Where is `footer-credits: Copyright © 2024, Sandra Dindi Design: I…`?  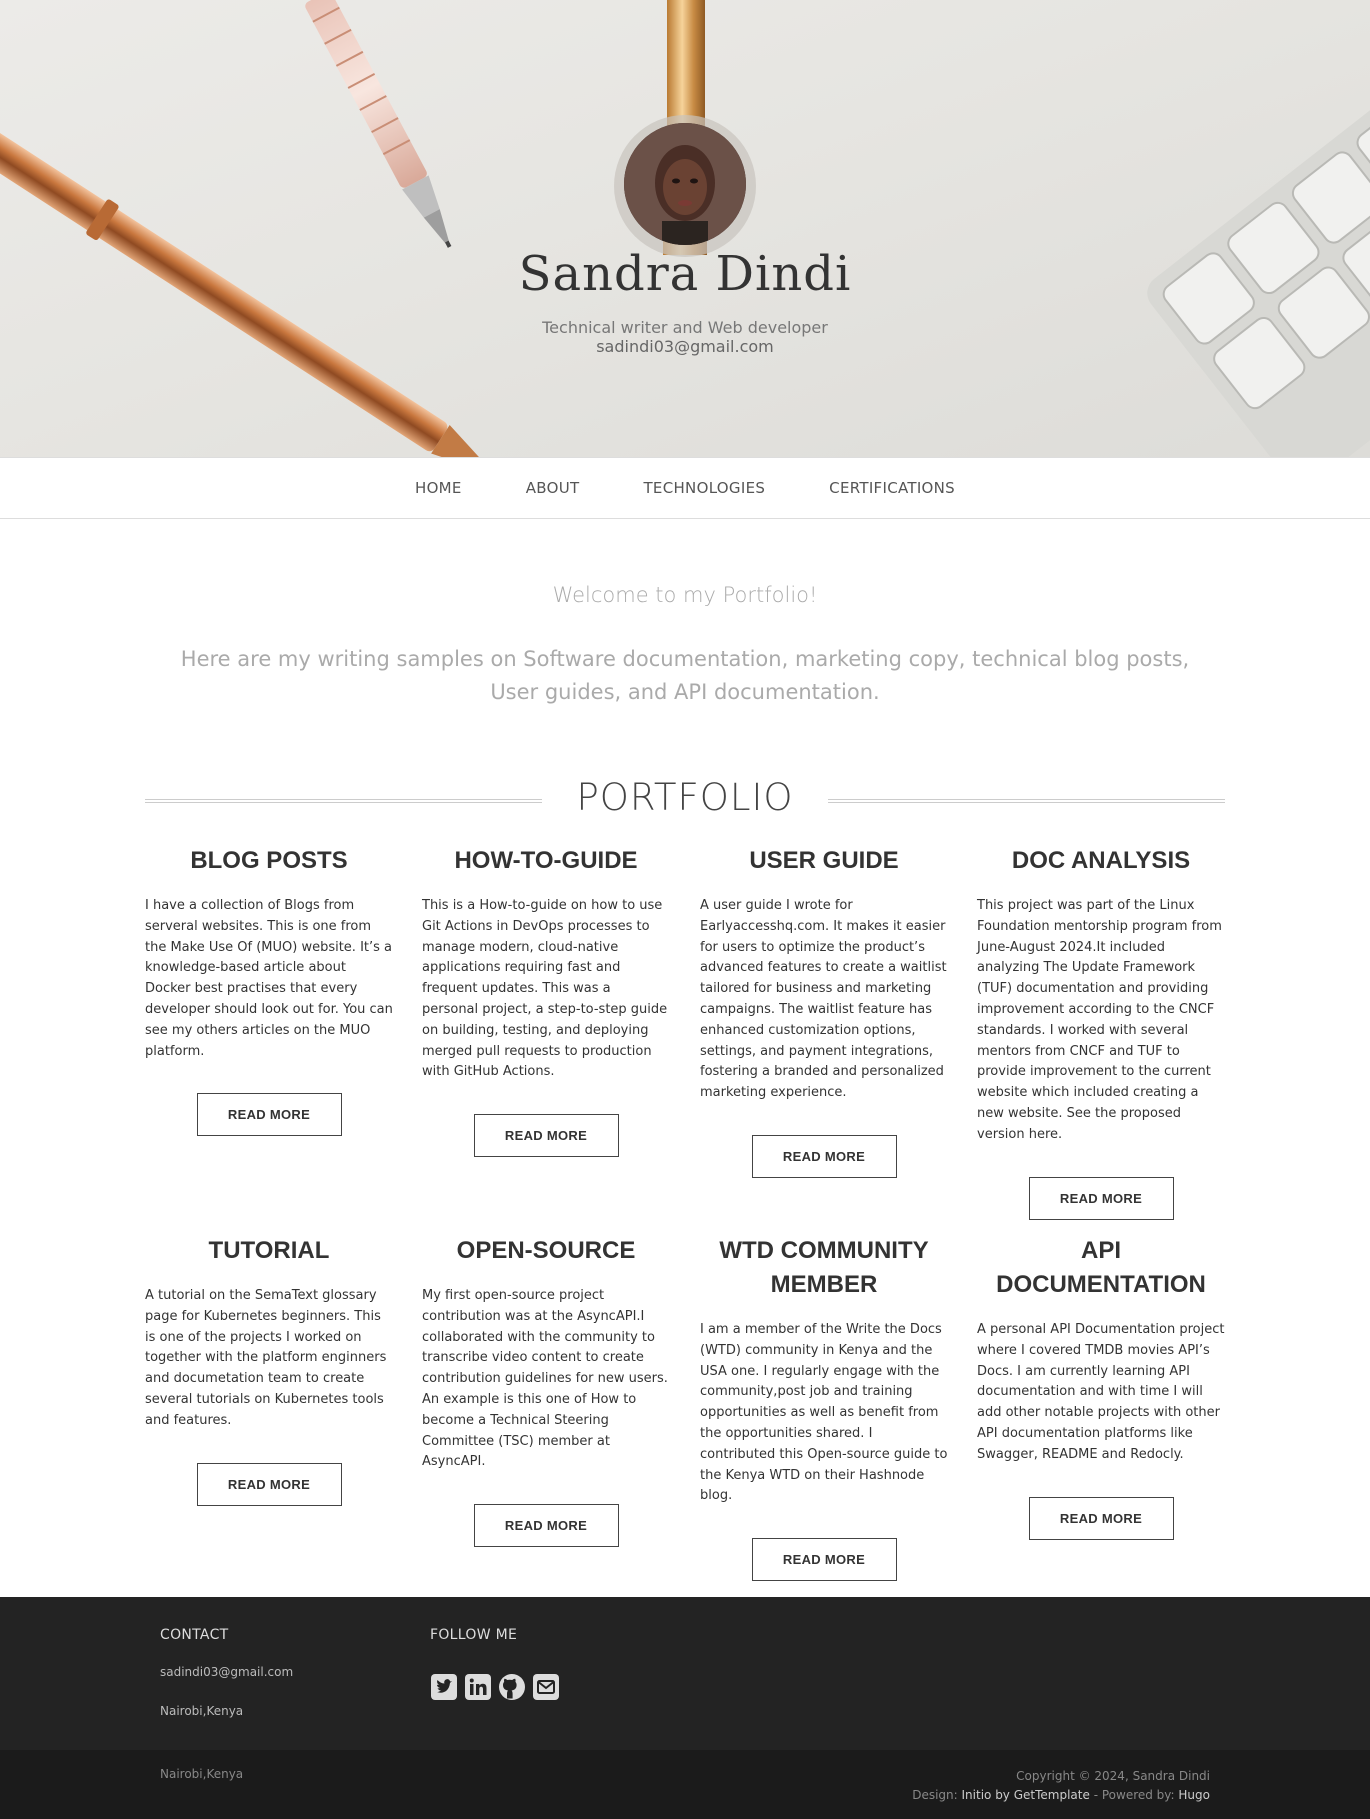
footer-credits: Copyright © 2024, Sandra Dindi Design: I… is located at coordinates (1061, 1786).